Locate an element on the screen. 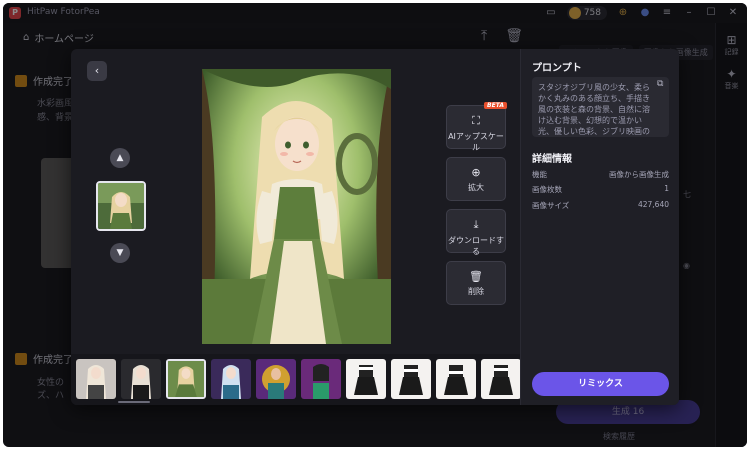  delete-button: 🗑 削除 is located at coordinates (476, 283).